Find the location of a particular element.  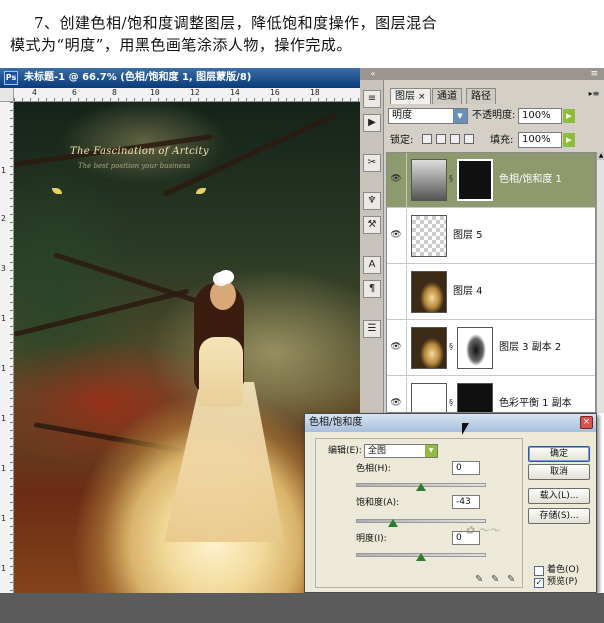

ruler-left-label: 2 is located at coordinates (3, 218).